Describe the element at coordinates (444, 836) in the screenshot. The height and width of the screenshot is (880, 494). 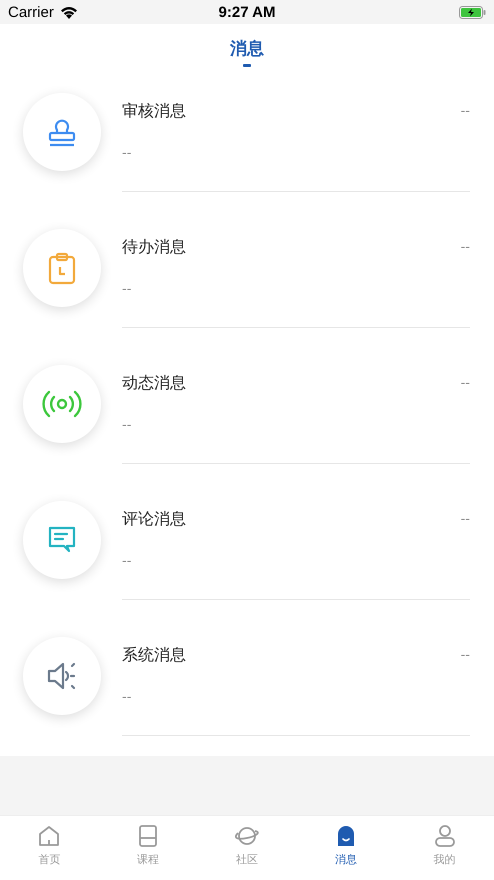
I see `person-icon` at that location.